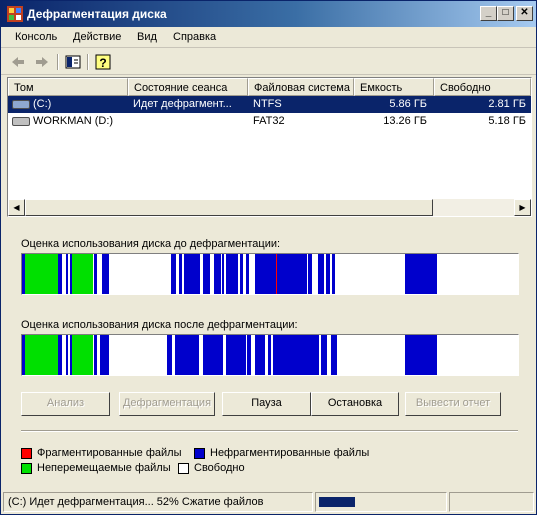  Describe the element at coordinates (268, 14) in the screenshot. I see `title-bar: Дефрагментация диска _ □ ✕` at that location.